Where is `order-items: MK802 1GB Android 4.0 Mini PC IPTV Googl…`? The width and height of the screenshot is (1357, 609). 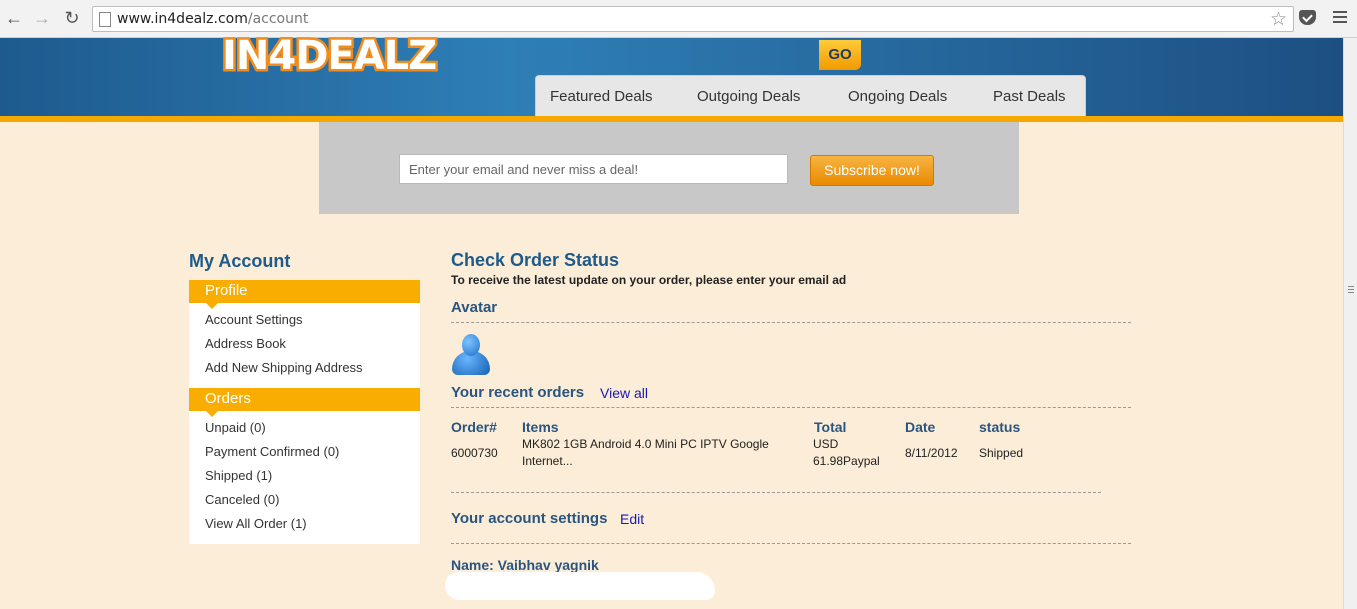 order-items: MK802 1GB Android 4.0 Mini PC IPTV Googl… is located at coordinates (645, 453).